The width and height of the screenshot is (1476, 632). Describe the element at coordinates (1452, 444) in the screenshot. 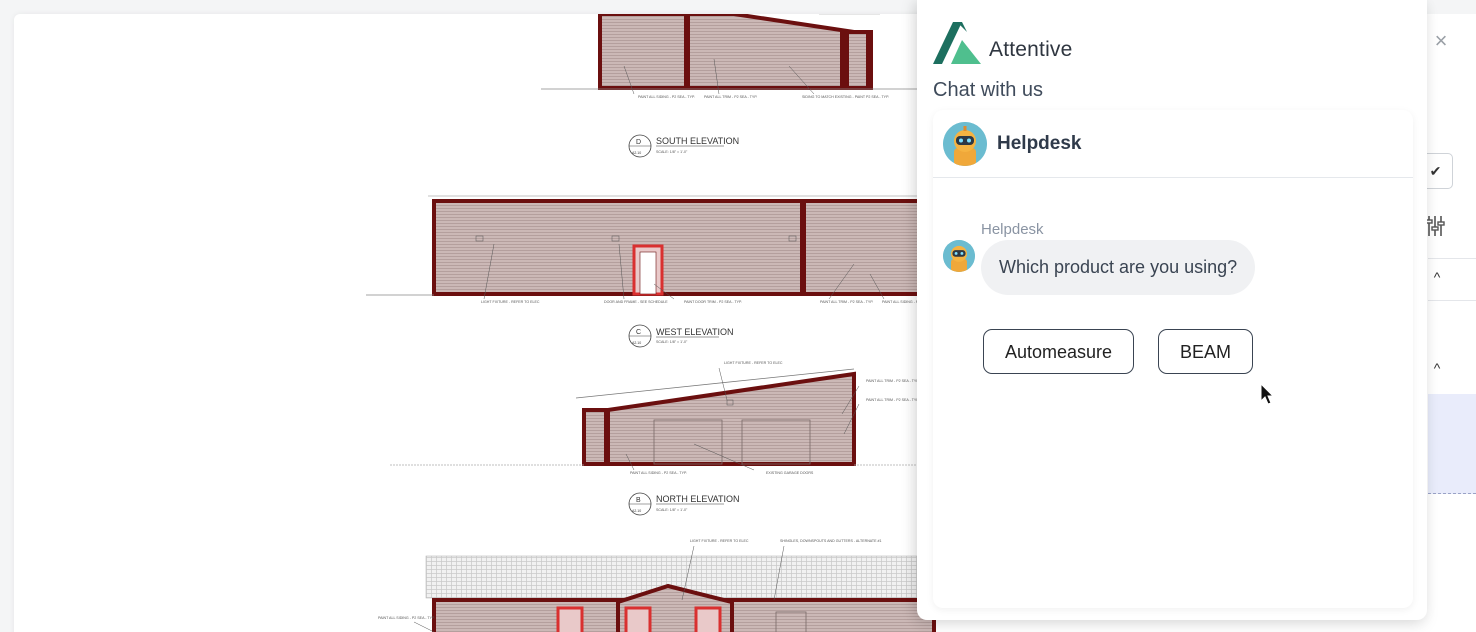

I see `highlighted-row` at that location.